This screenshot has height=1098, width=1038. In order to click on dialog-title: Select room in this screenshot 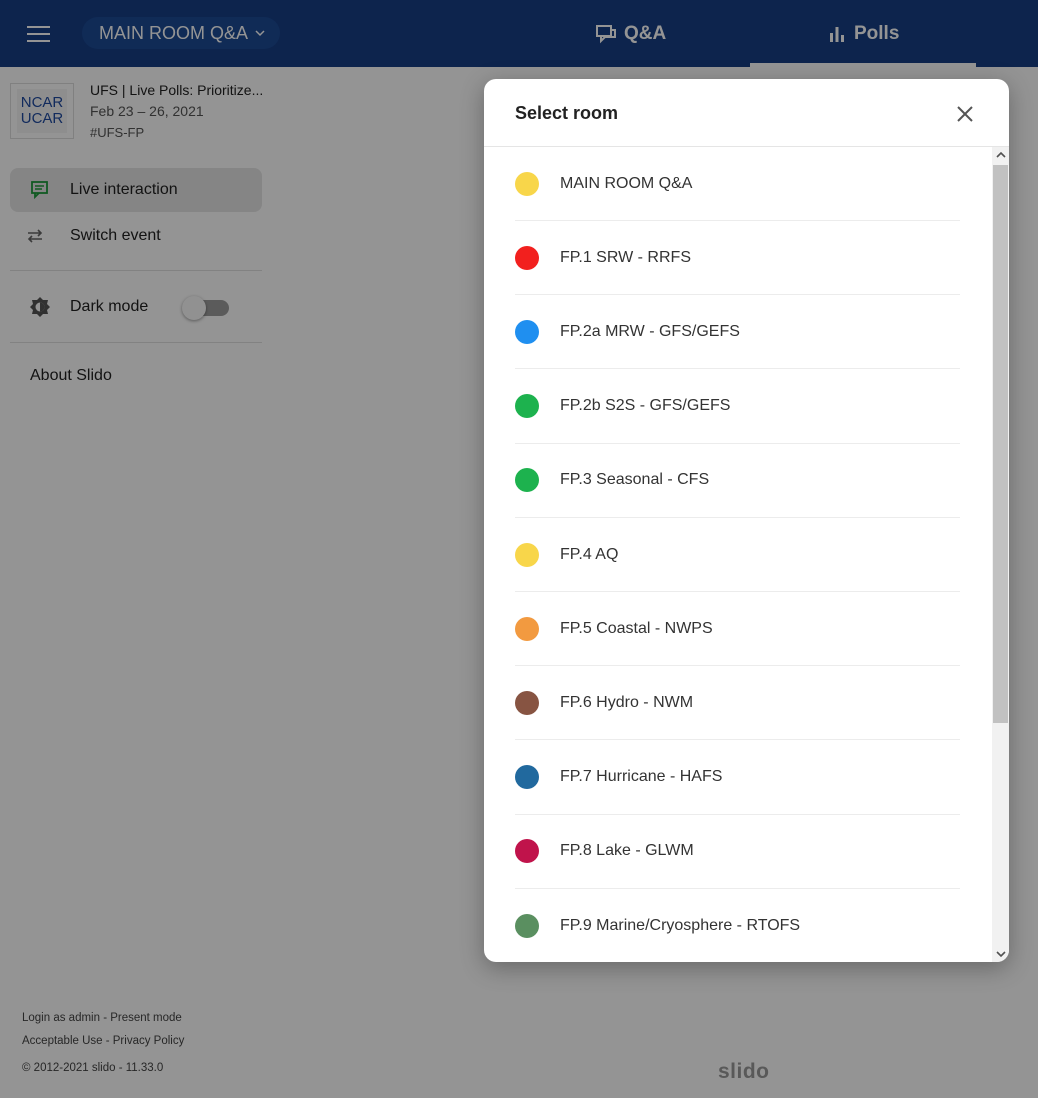, I will do `click(567, 113)`.